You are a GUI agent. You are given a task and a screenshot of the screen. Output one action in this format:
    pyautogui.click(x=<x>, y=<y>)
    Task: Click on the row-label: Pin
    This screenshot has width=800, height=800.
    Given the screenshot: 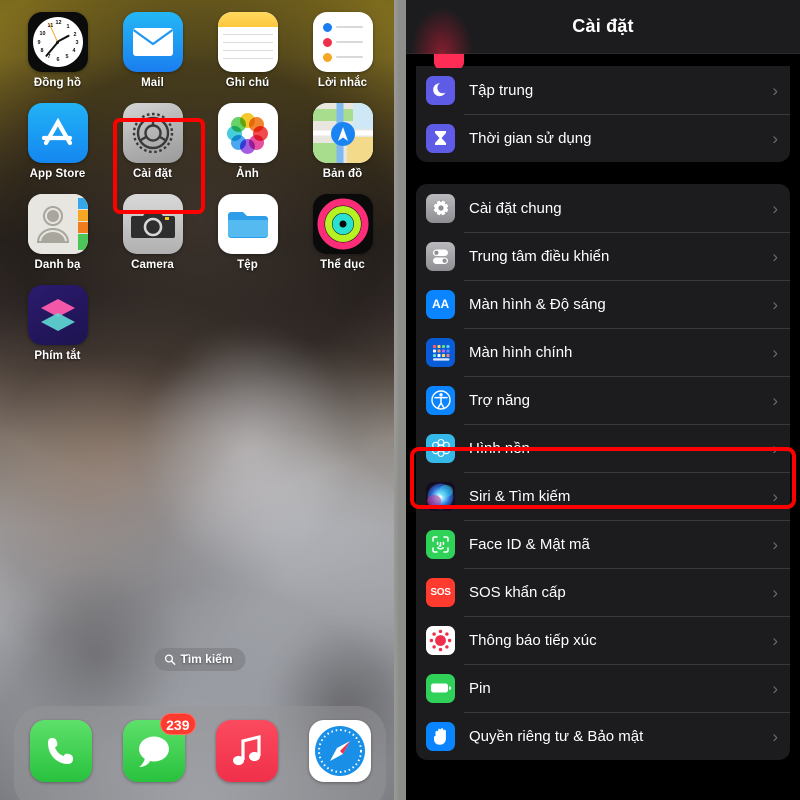 What is the action you would take?
    pyautogui.click(x=480, y=688)
    